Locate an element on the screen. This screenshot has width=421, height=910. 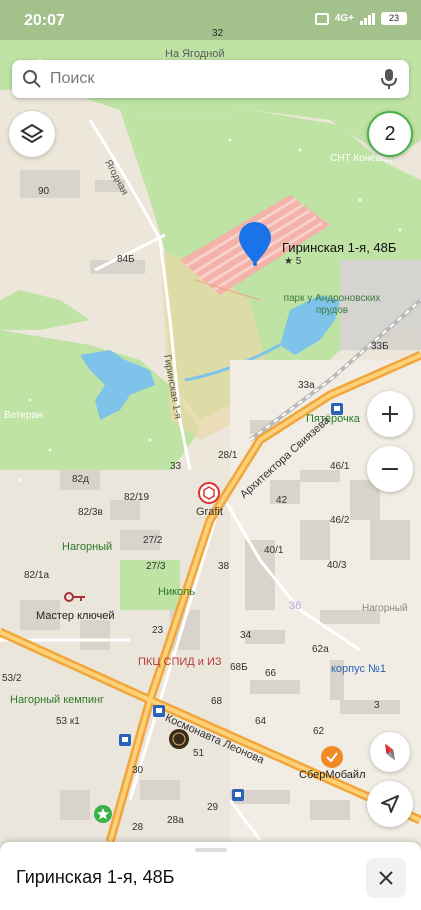
signal-icon is located at coordinates (367, 18).